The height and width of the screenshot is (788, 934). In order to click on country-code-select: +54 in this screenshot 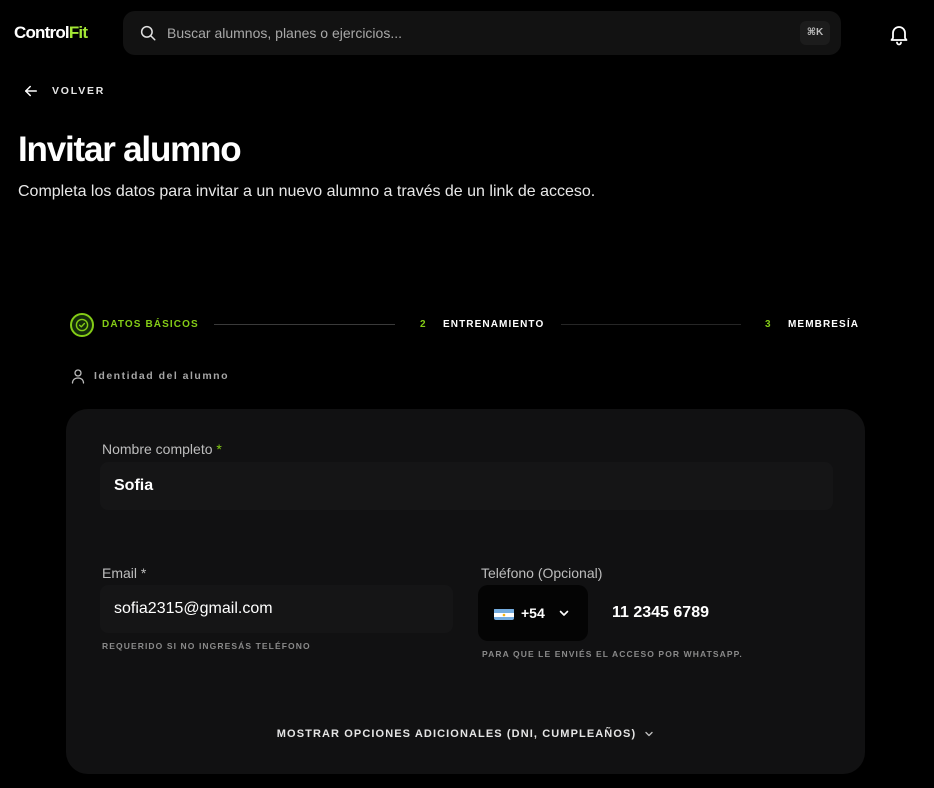, I will do `click(533, 613)`.